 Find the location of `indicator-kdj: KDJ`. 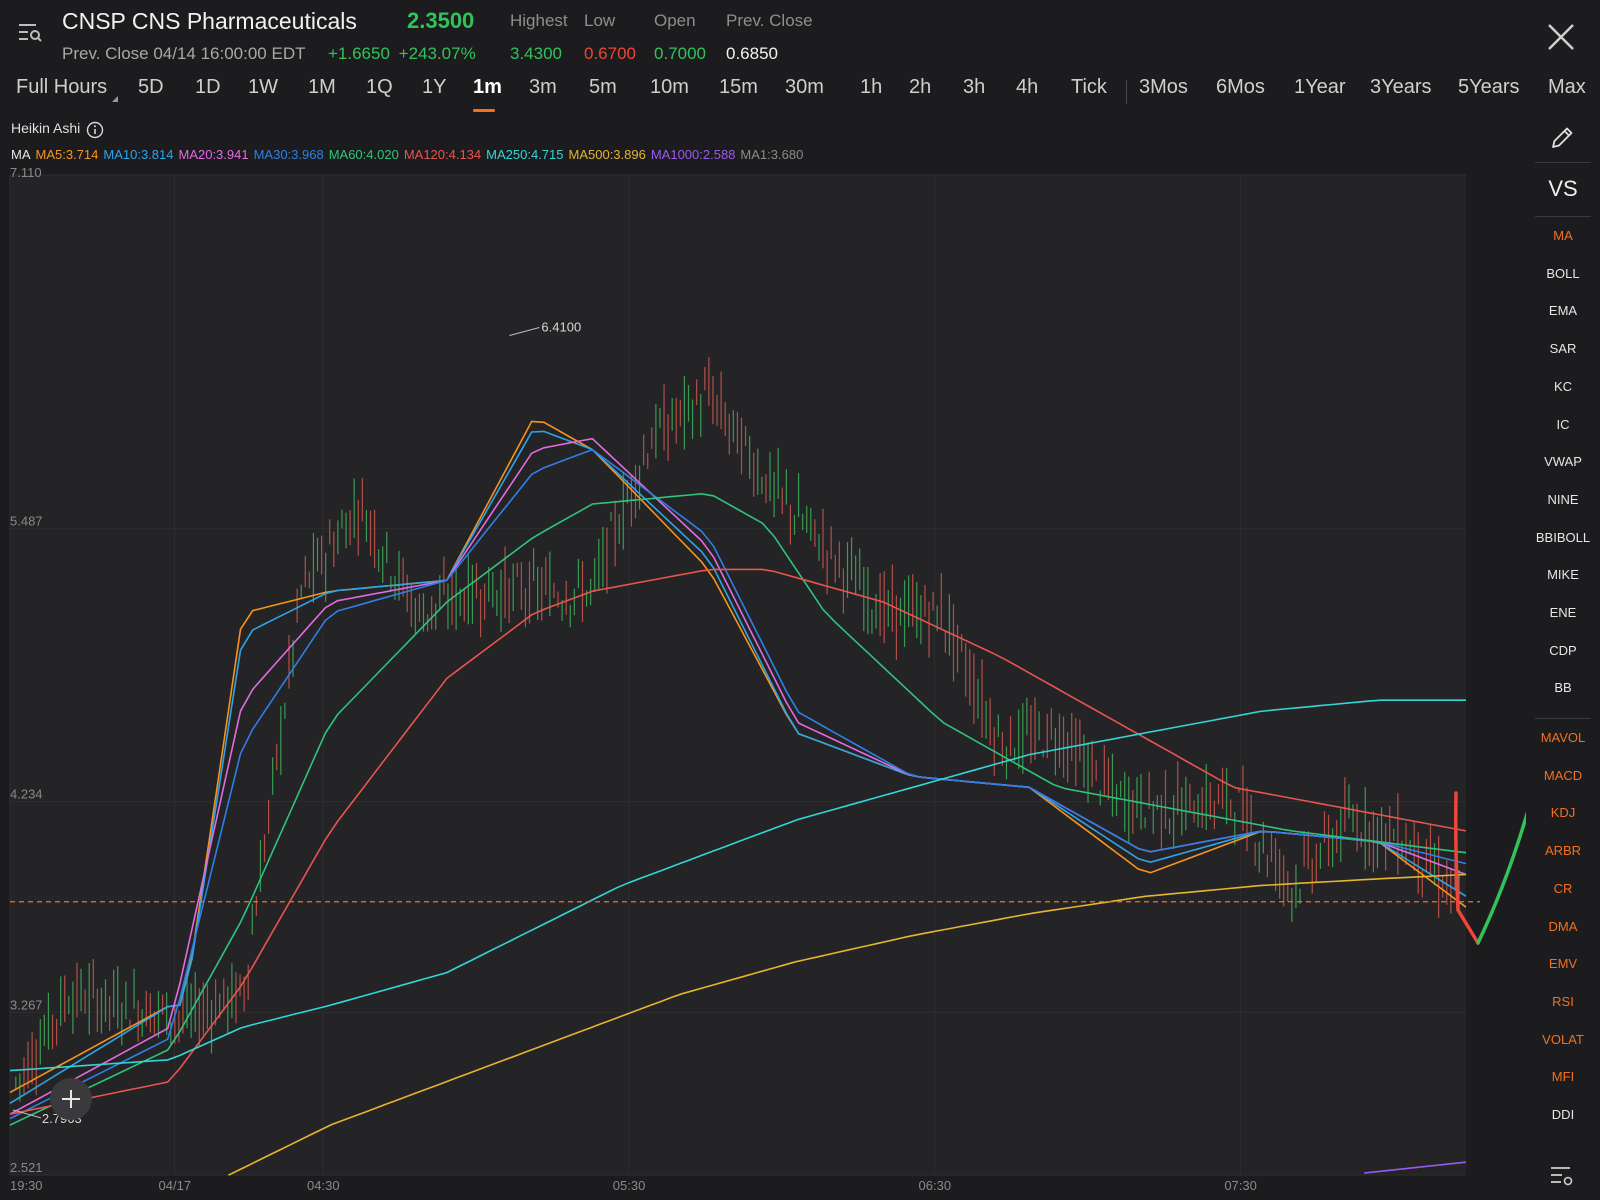

indicator-kdj: KDJ is located at coordinates (1563, 812).